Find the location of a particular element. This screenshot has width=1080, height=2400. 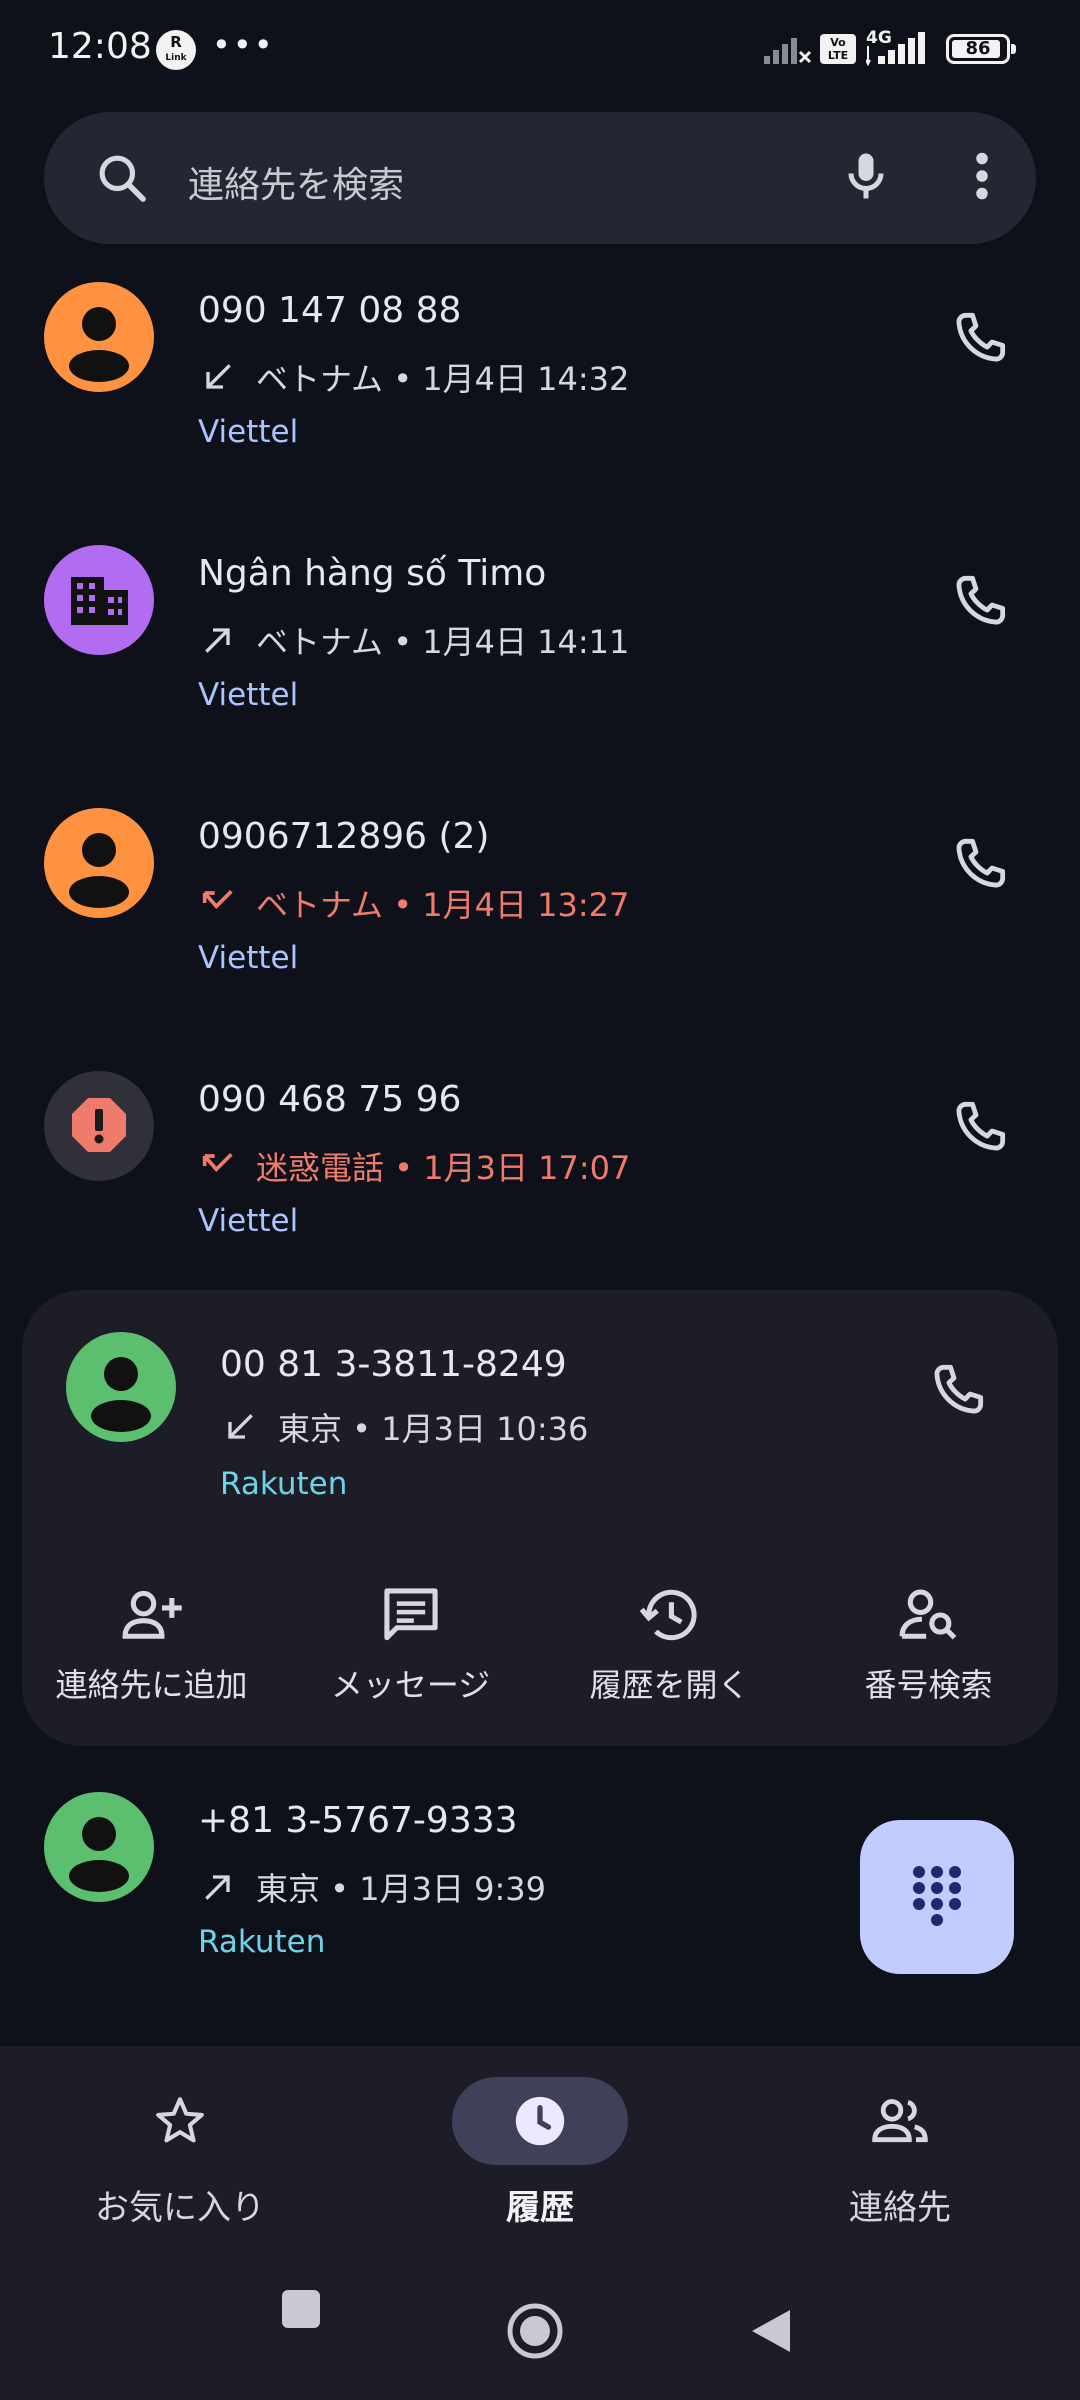

contact-name: 0906712896 (2) is located at coordinates (344, 836).